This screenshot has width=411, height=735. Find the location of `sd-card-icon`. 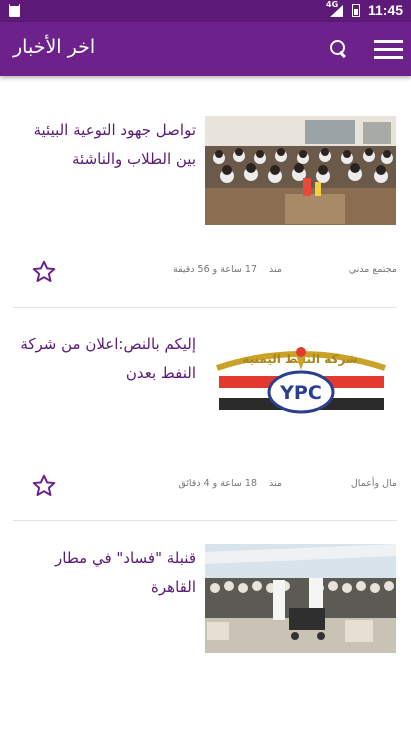

sd-card-icon is located at coordinates (14, 10).